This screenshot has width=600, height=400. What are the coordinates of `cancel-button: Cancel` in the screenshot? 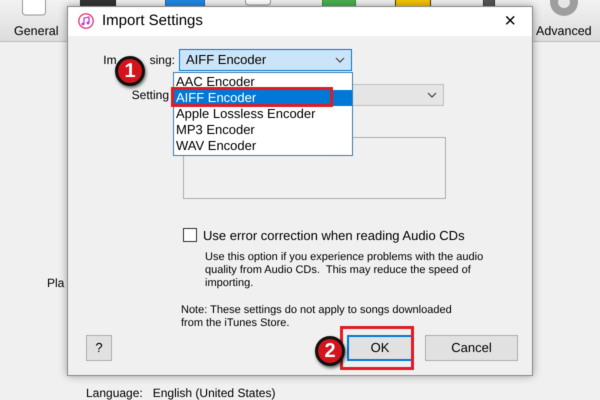 It's located at (471, 348).